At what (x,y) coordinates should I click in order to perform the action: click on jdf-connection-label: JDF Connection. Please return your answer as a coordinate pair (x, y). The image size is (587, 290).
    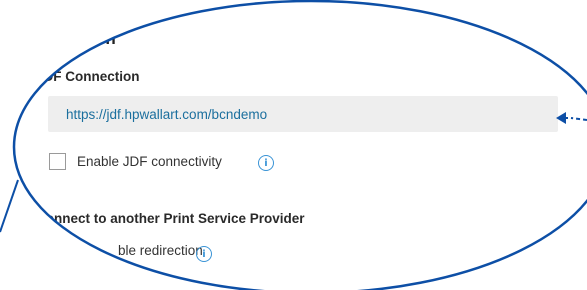
    Looking at the image, I should click on (88, 76).